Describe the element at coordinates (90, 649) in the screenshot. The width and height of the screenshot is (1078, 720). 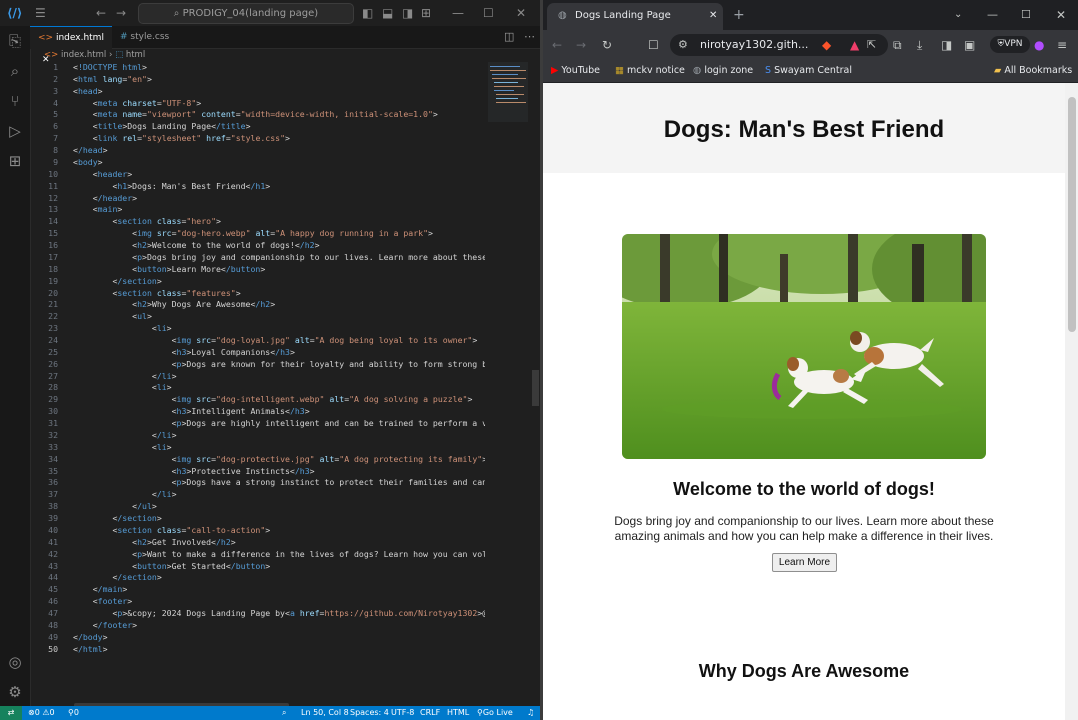
I see `code-line: </html>` at that location.